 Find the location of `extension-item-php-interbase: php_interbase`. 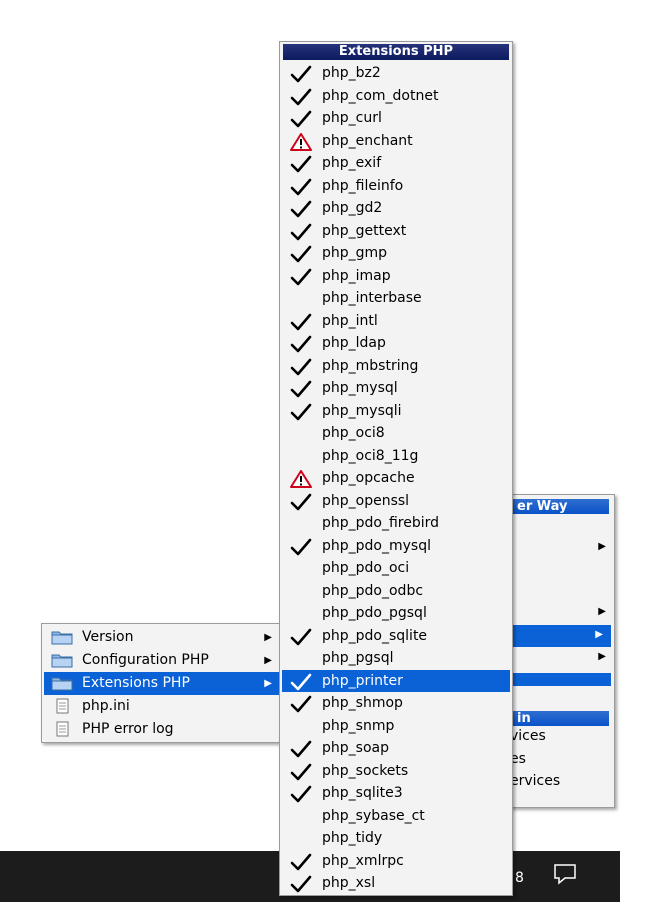

extension-item-php-interbase: php_interbase is located at coordinates (396, 298).